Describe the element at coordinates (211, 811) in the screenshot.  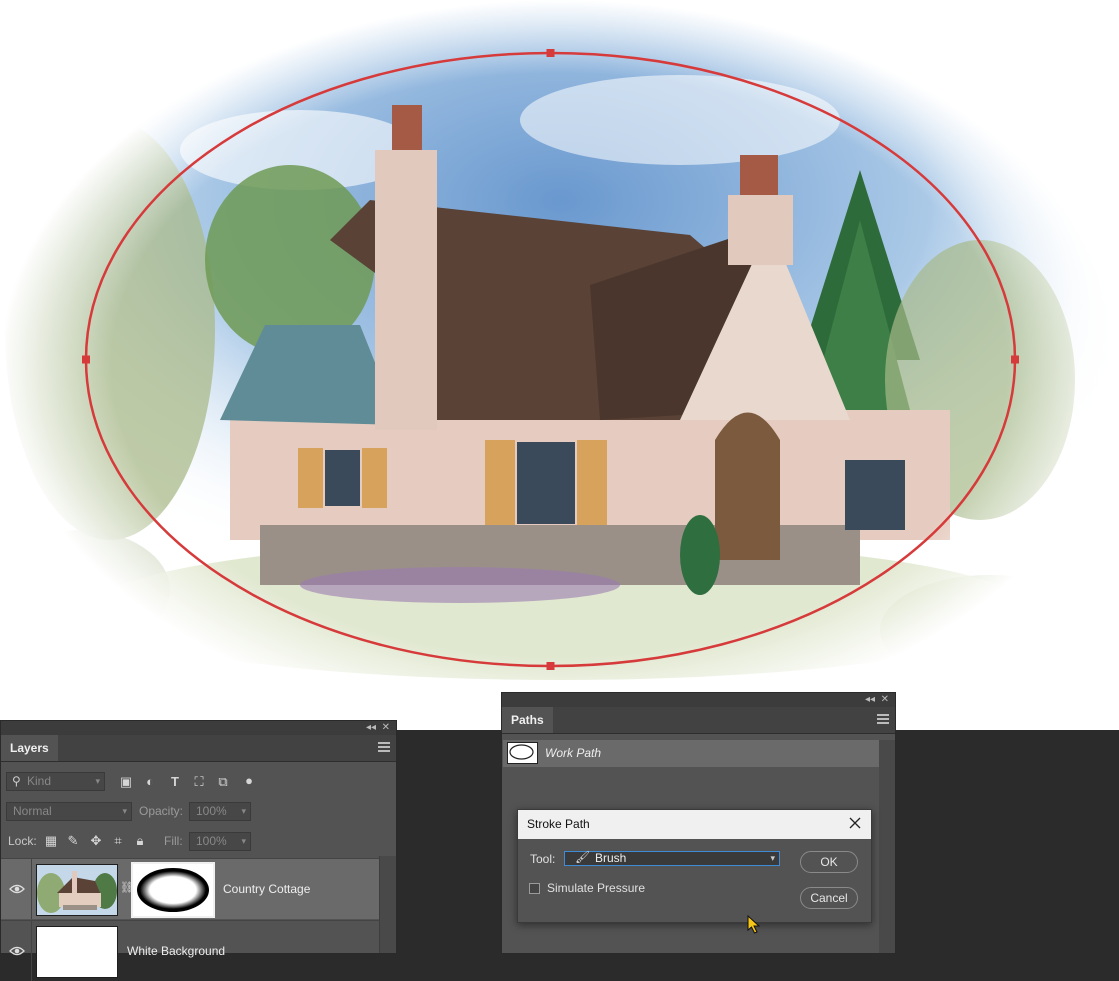
I see `opacity-value: 100%` at that location.